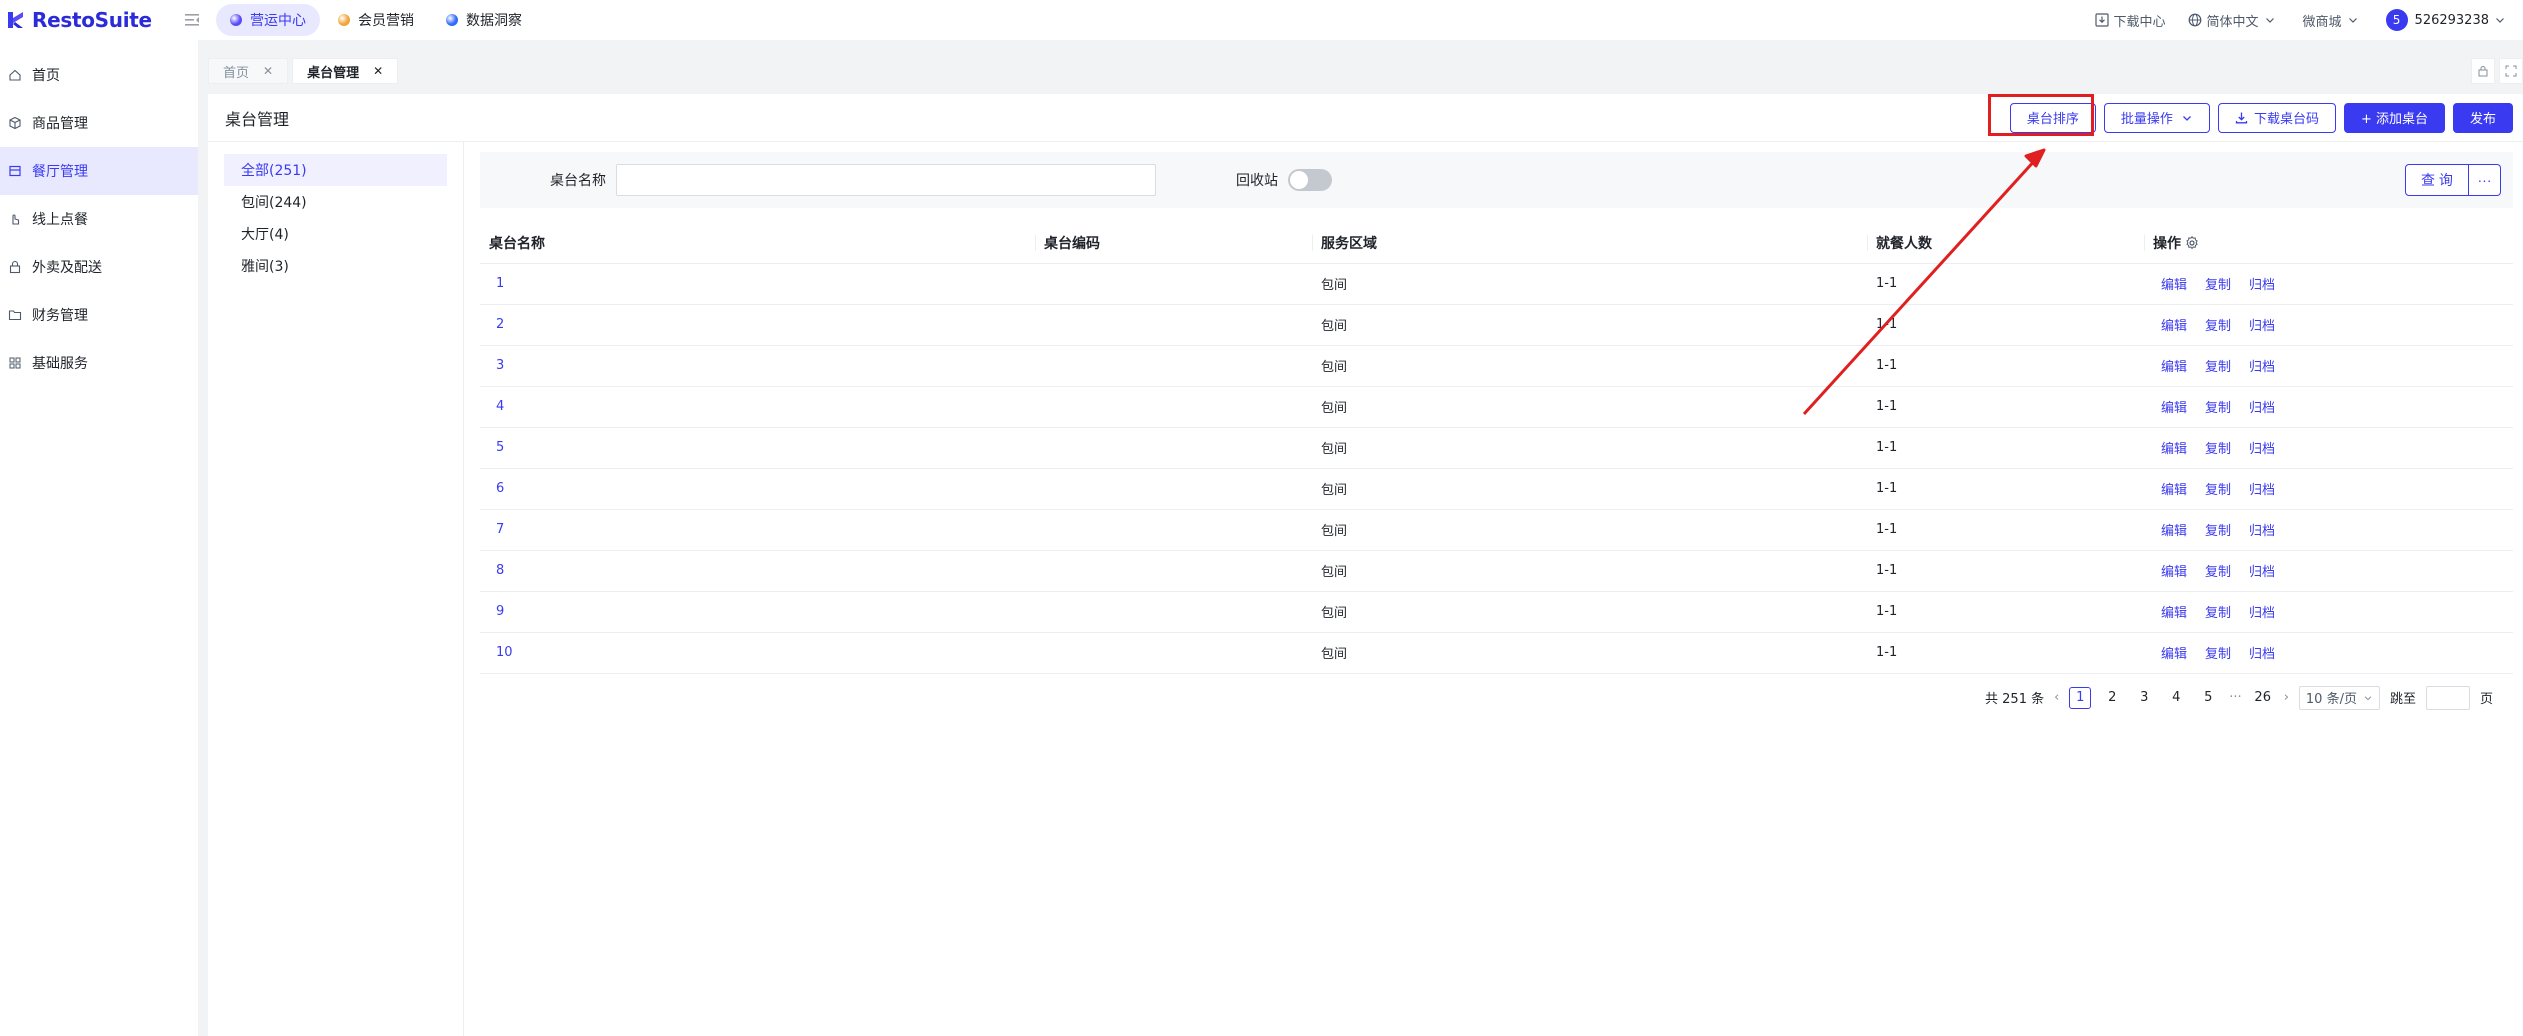 The width and height of the screenshot is (2523, 1036). What do you see at coordinates (2447, 697) in the screenshot?
I see `jump-page-input` at bounding box center [2447, 697].